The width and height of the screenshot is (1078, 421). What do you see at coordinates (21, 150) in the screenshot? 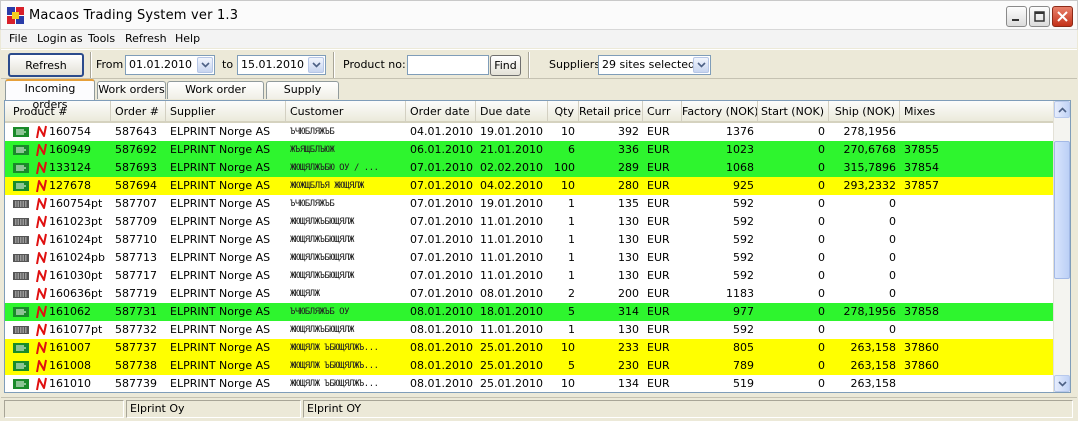
I see `truck-icon` at bounding box center [21, 150].